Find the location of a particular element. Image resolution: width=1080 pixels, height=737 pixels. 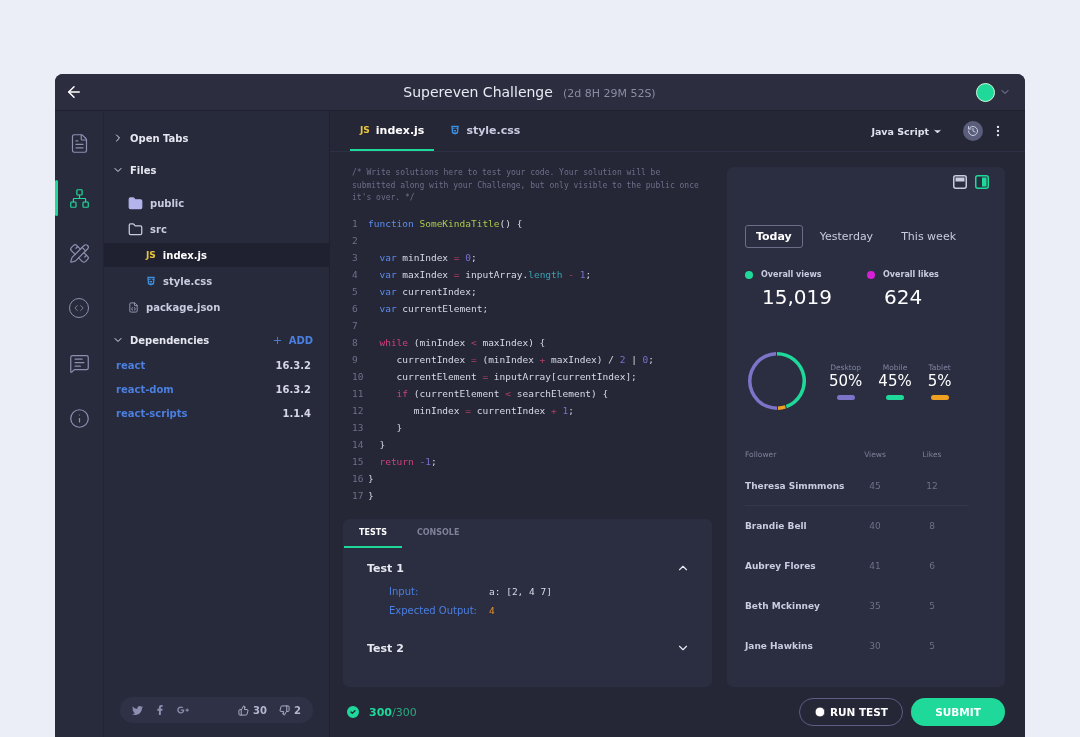

line-number: 5 is located at coordinates (355, 291).